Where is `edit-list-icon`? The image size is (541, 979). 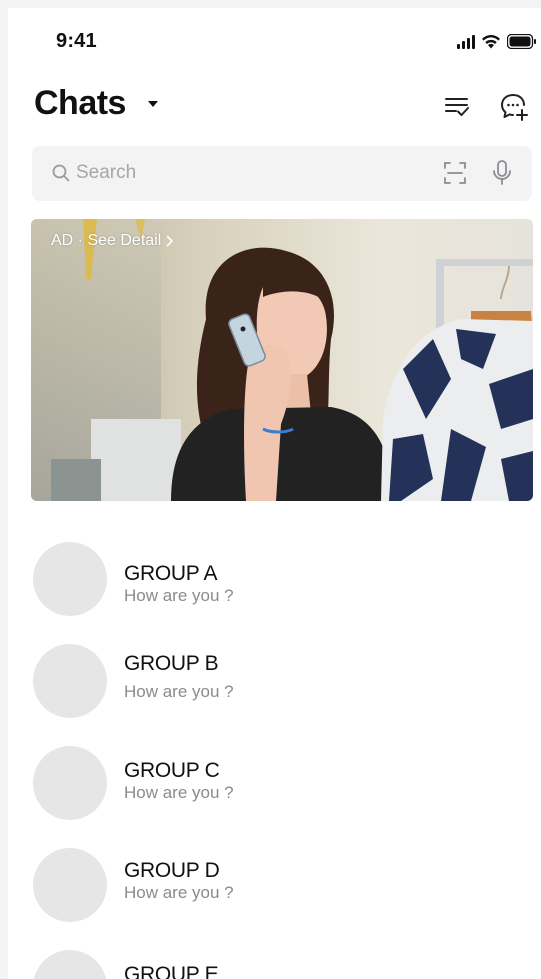 edit-list-icon is located at coordinates (457, 107).